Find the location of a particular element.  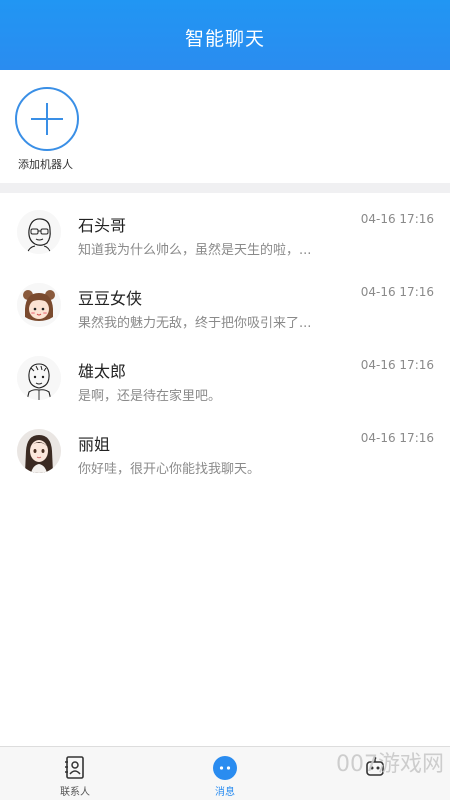

anime-girl-avatar is located at coordinates (39, 451).